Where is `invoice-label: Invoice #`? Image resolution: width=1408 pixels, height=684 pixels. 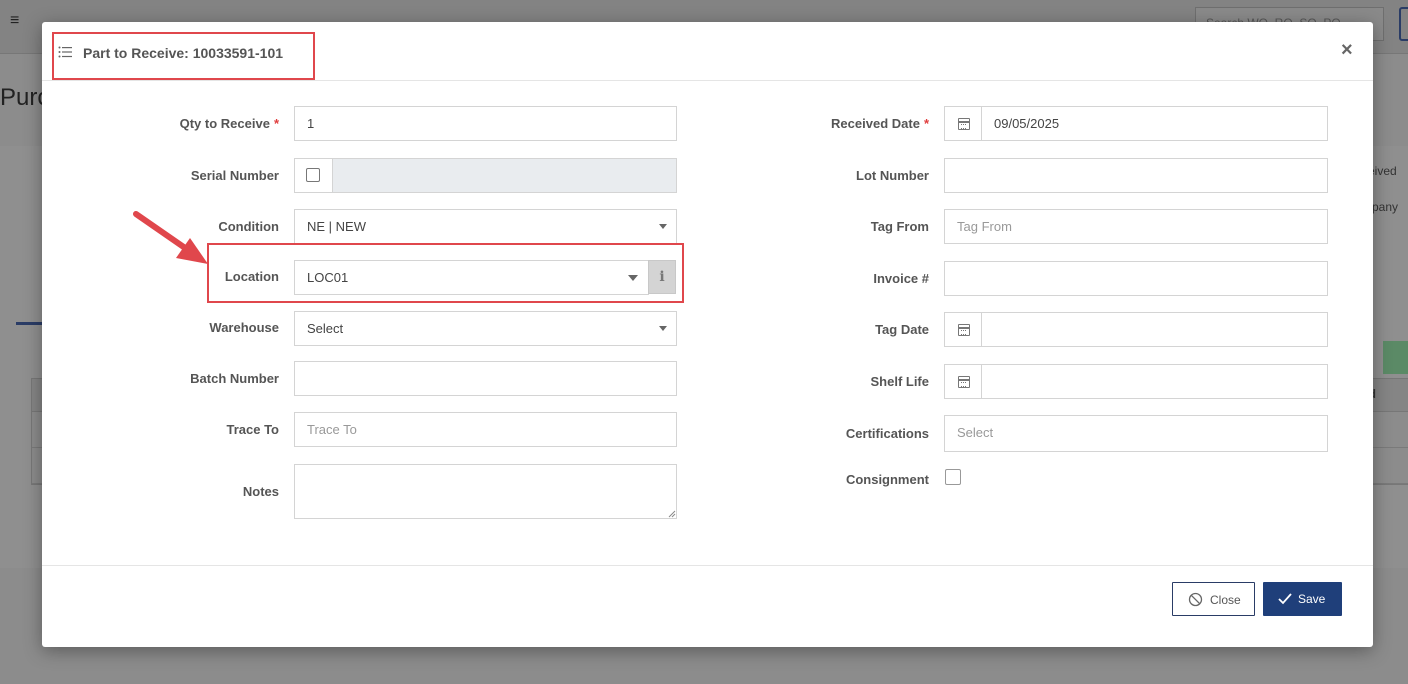
invoice-label: Invoice # is located at coordinates (901, 278).